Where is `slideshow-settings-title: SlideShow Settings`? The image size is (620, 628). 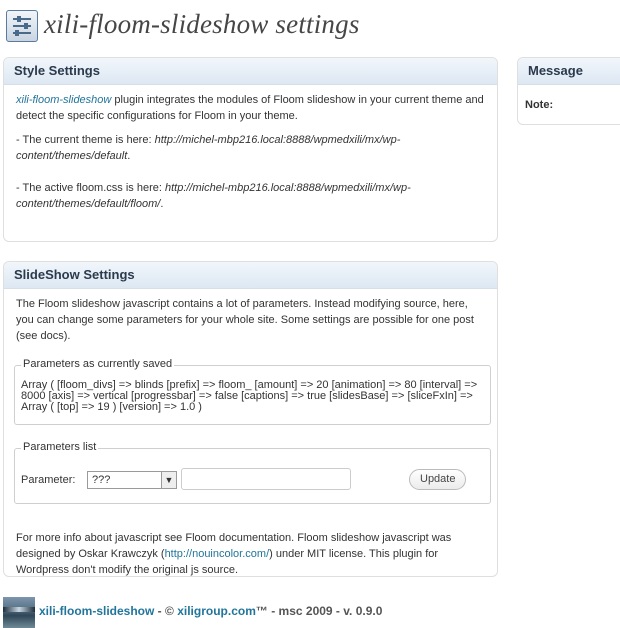 slideshow-settings-title: SlideShow Settings is located at coordinates (250, 275).